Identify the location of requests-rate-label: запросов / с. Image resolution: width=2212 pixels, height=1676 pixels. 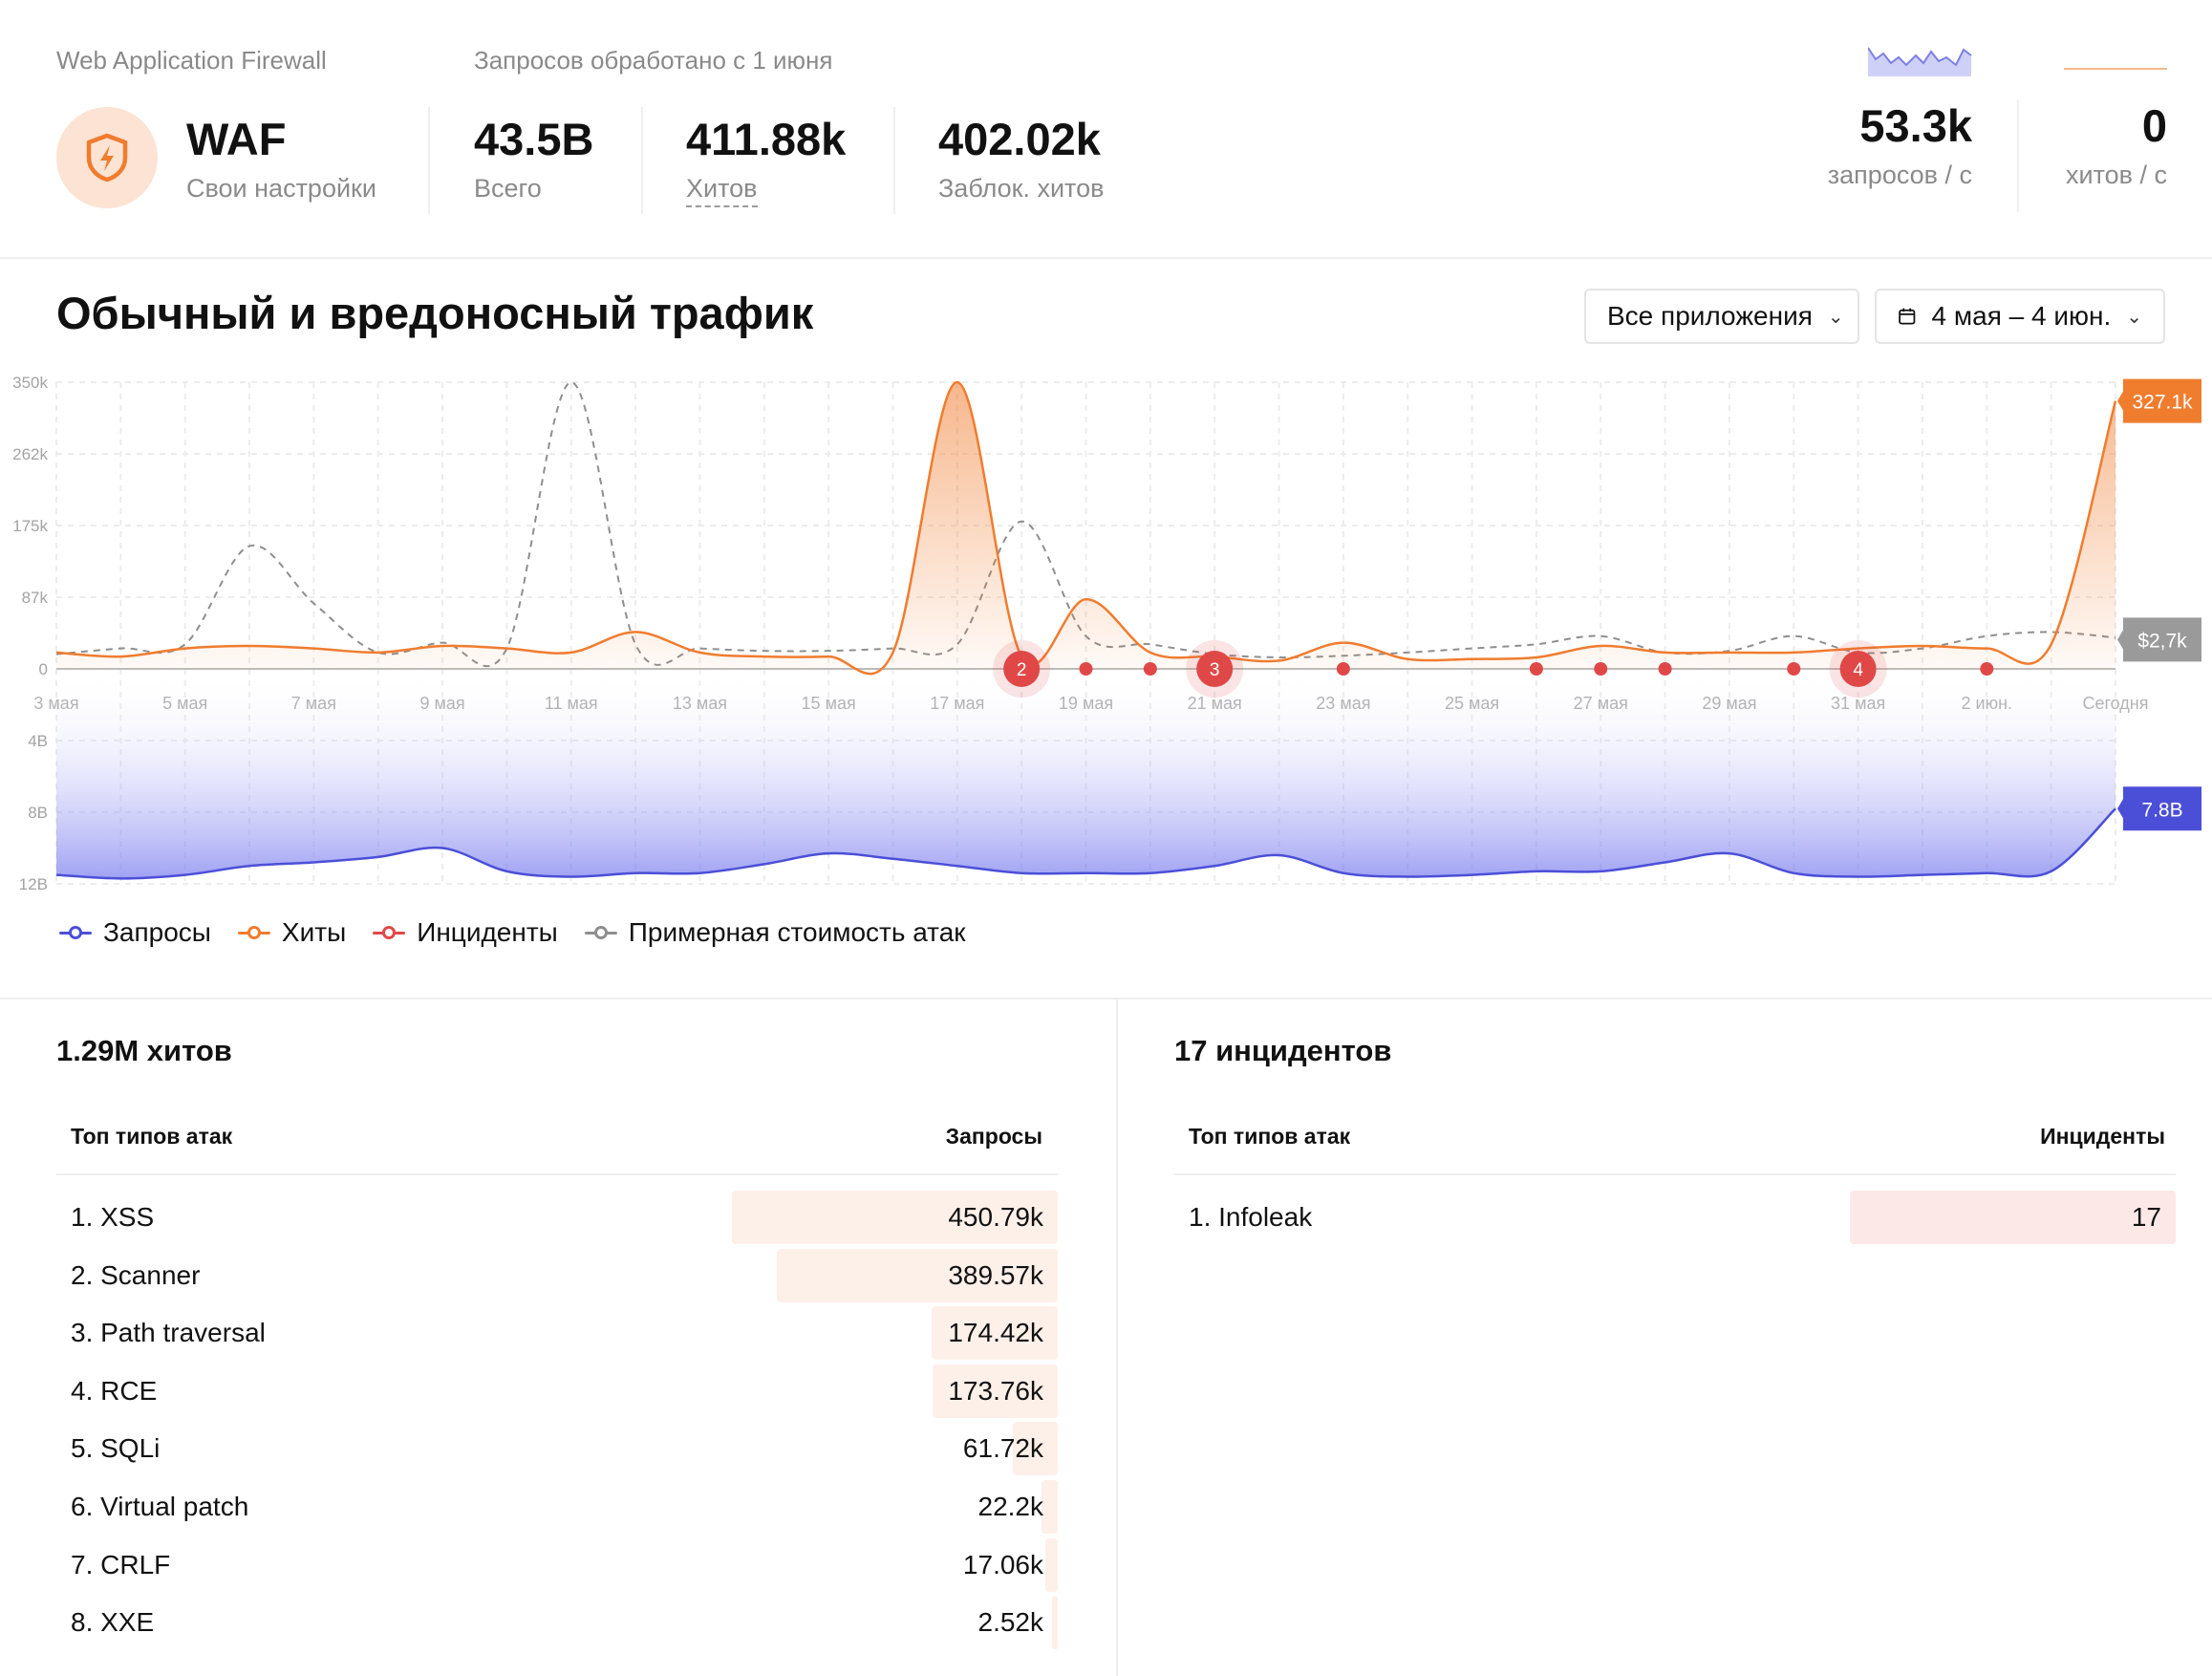
(1899, 175).